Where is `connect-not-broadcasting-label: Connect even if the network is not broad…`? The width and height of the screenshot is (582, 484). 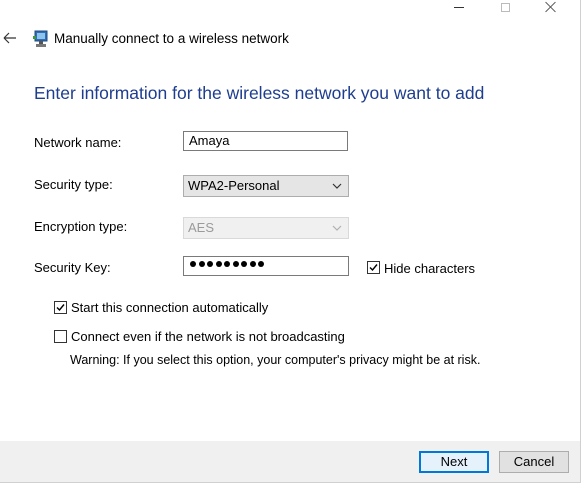
connect-not-broadcasting-label: Connect even if the network is not broad… is located at coordinates (208, 336).